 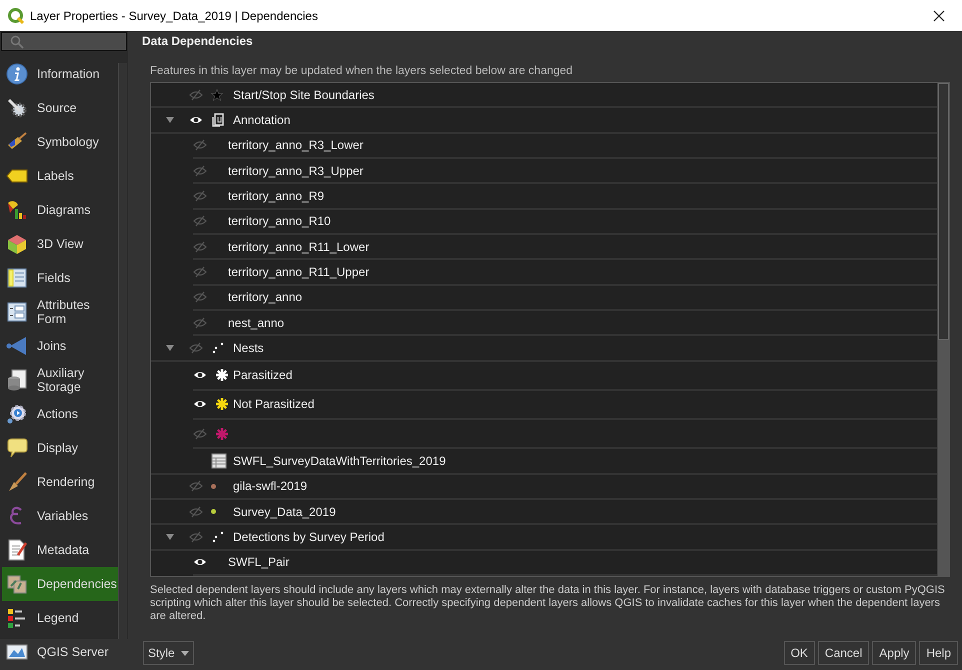 What do you see at coordinates (60, 652) in the screenshot?
I see `sidebar-item: QGIS Server` at bounding box center [60, 652].